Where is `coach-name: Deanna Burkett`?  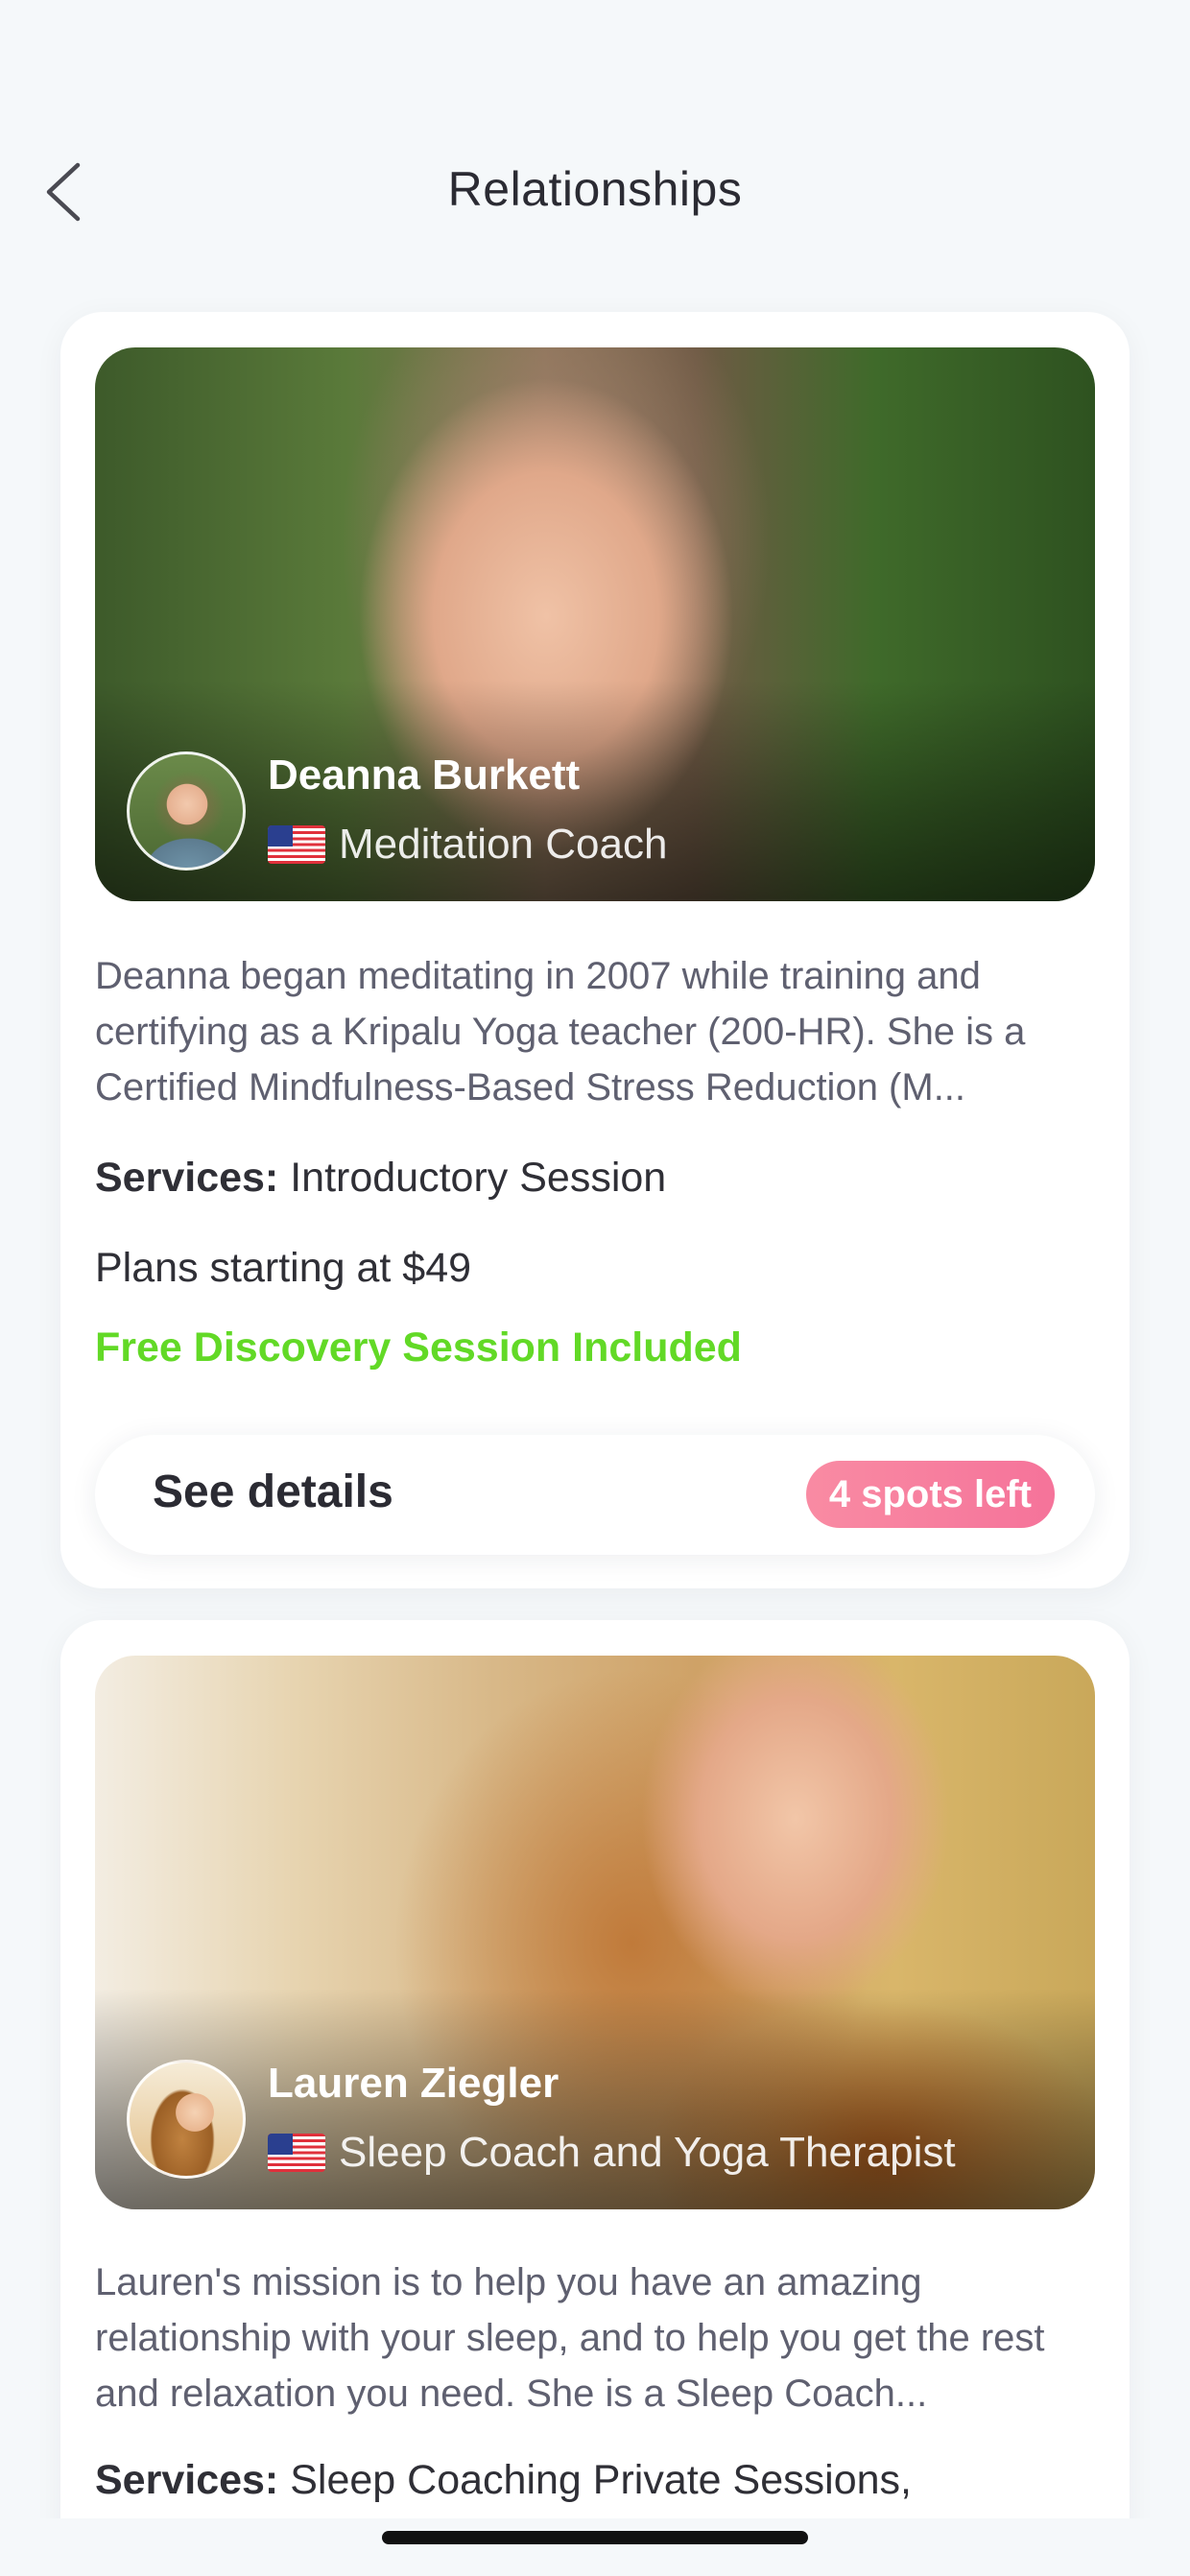 coach-name: Deanna Burkett is located at coordinates (425, 775).